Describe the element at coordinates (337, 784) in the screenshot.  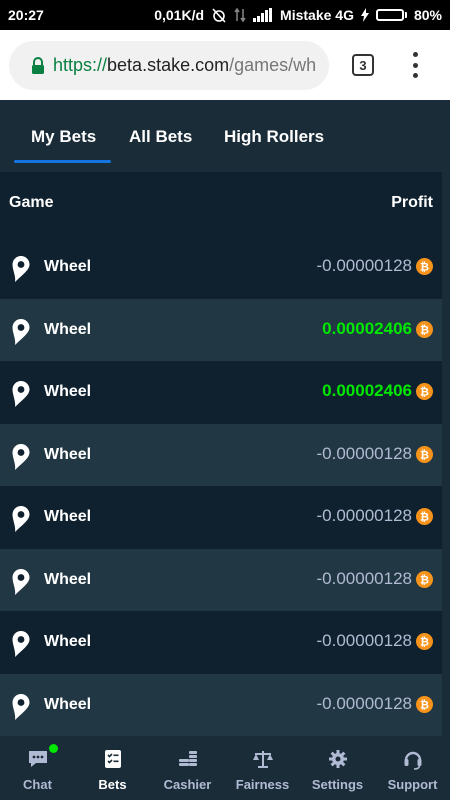
I see `nav-label: Settings` at that location.